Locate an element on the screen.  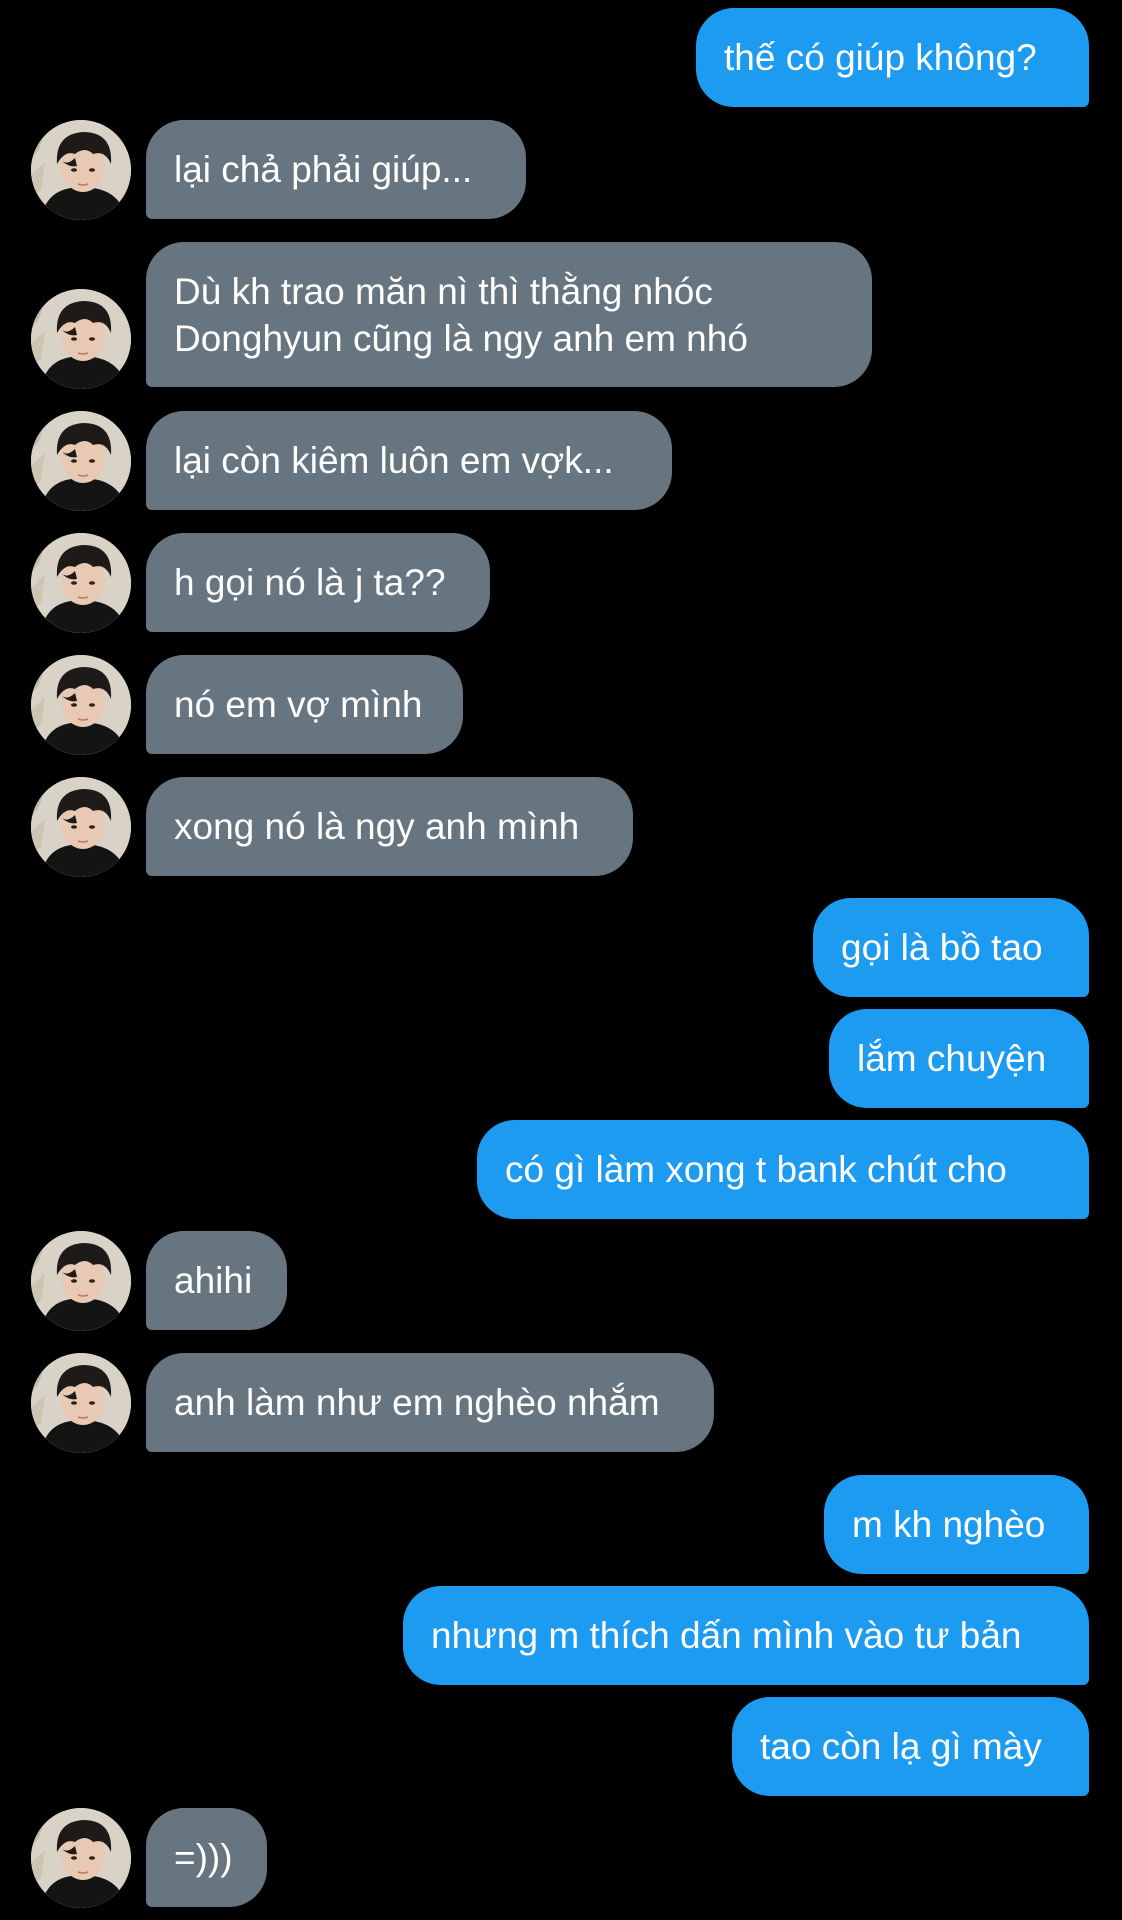
message-text: nó em vợ mình is located at coordinates (298, 704).